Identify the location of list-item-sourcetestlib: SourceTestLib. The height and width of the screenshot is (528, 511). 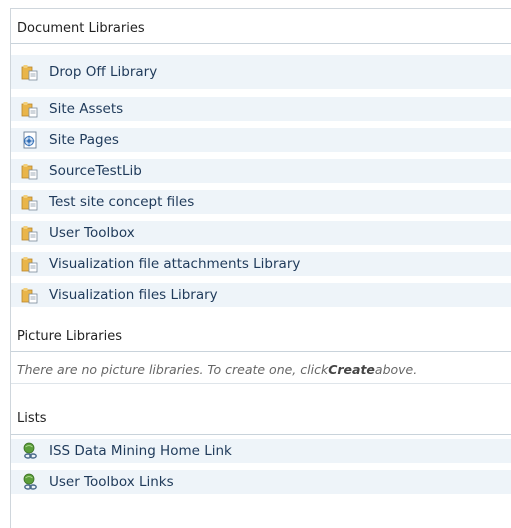
(261, 171).